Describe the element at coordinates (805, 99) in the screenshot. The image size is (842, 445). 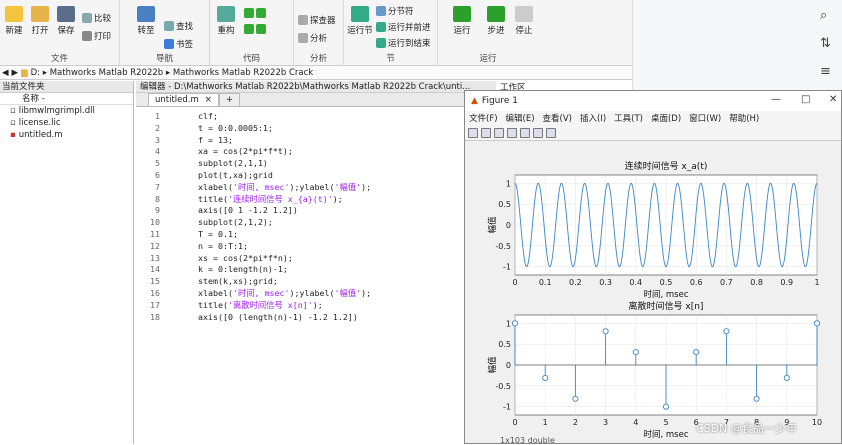
I see `maximize-button: □` at that location.